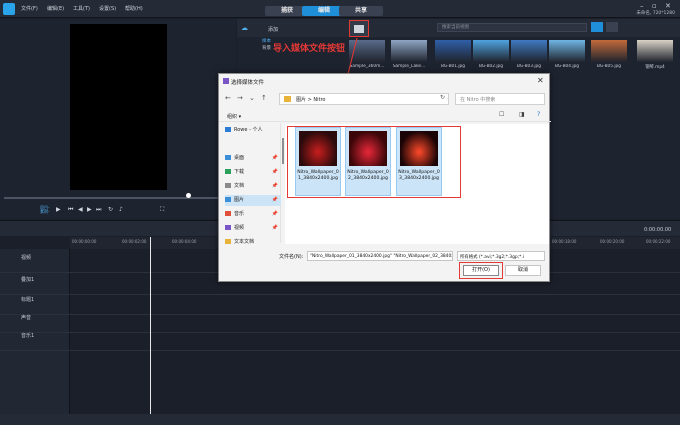 The image size is (680, 425). I want to click on dialog-close-icon: ✕, so click(540, 80).